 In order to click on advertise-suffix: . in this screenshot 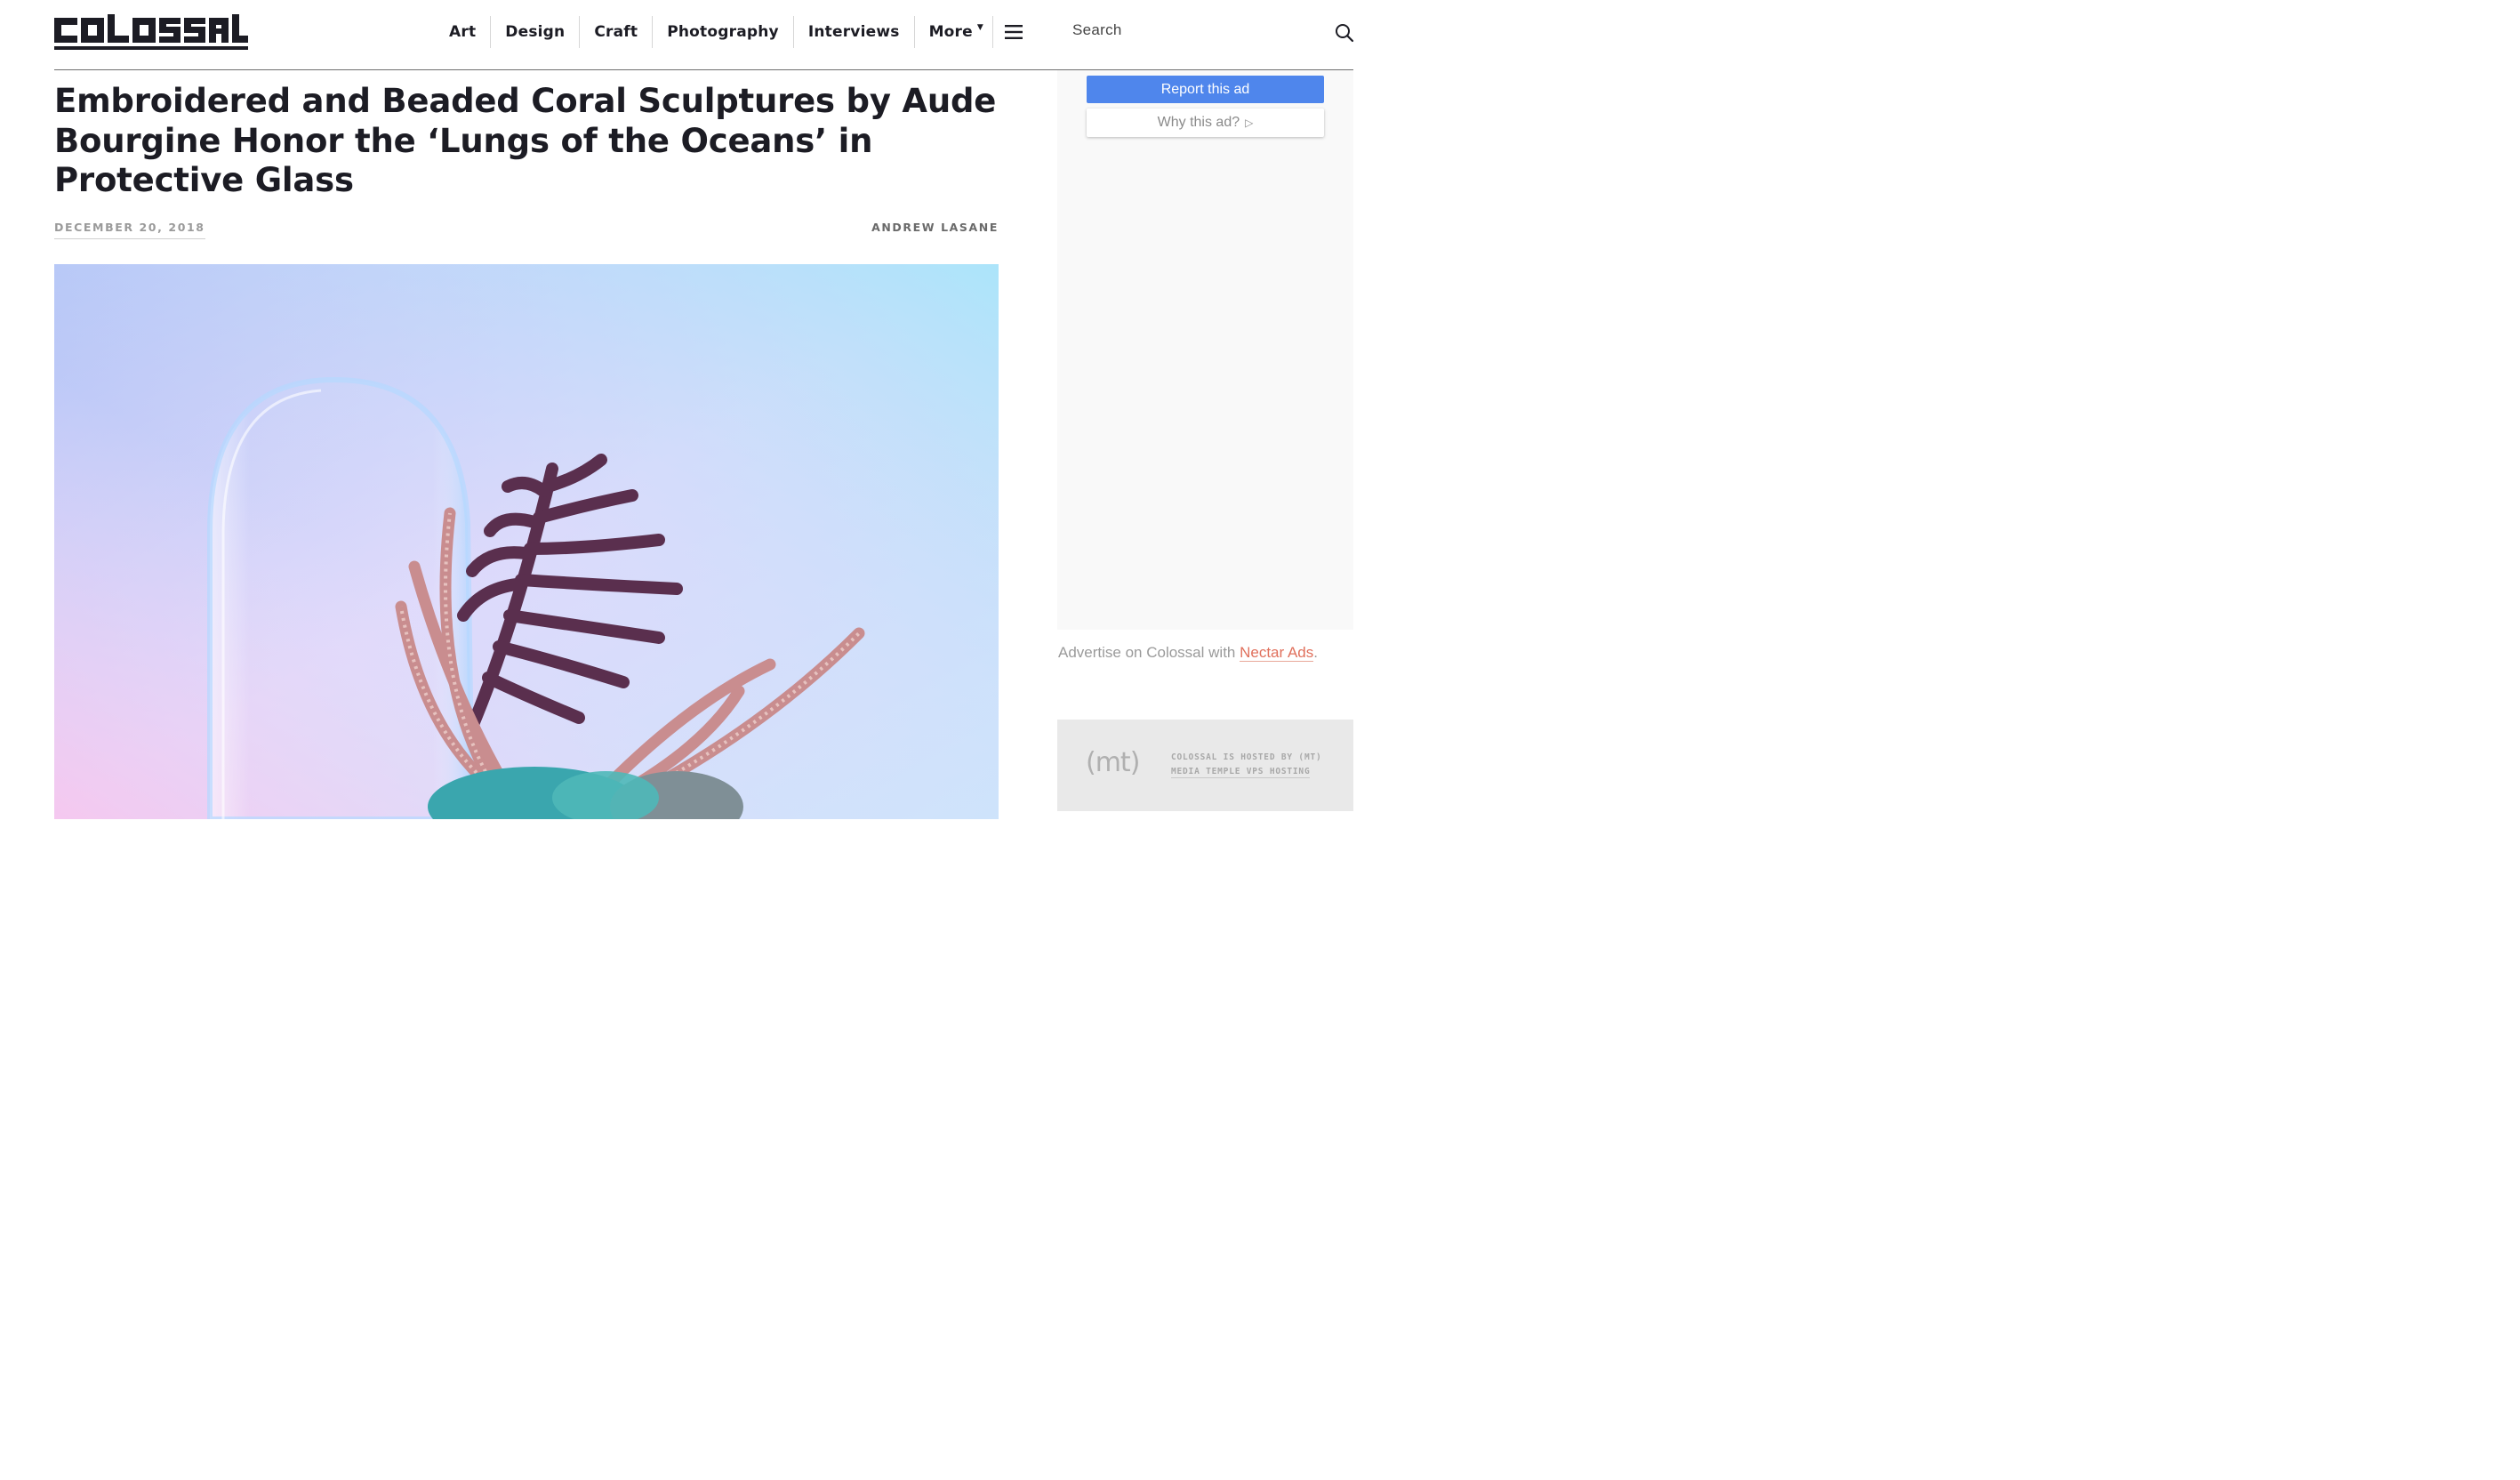, I will do `click(1316, 652)`.